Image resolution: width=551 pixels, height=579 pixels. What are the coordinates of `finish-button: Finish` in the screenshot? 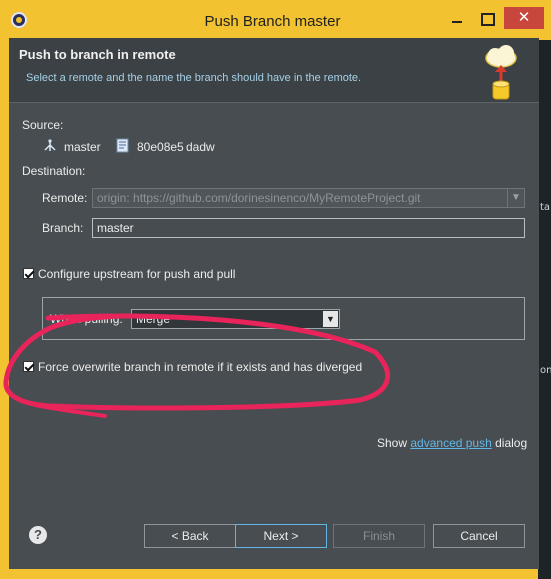 It's located at (379, 536).